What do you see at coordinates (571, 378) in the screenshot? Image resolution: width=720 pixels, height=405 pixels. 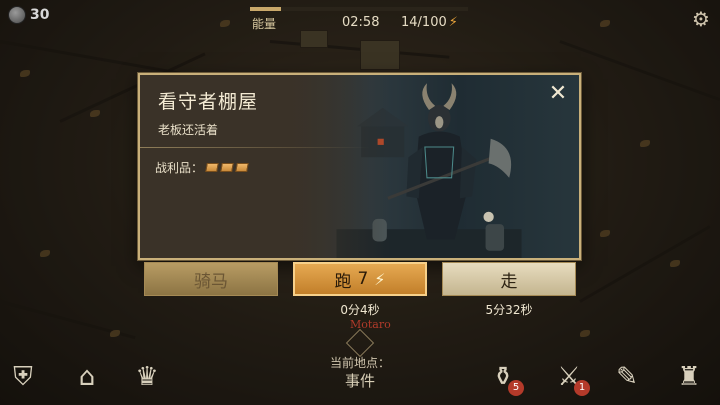 I see `map-axe-icon: ⚔ 1` at bounding box center [571, 378].